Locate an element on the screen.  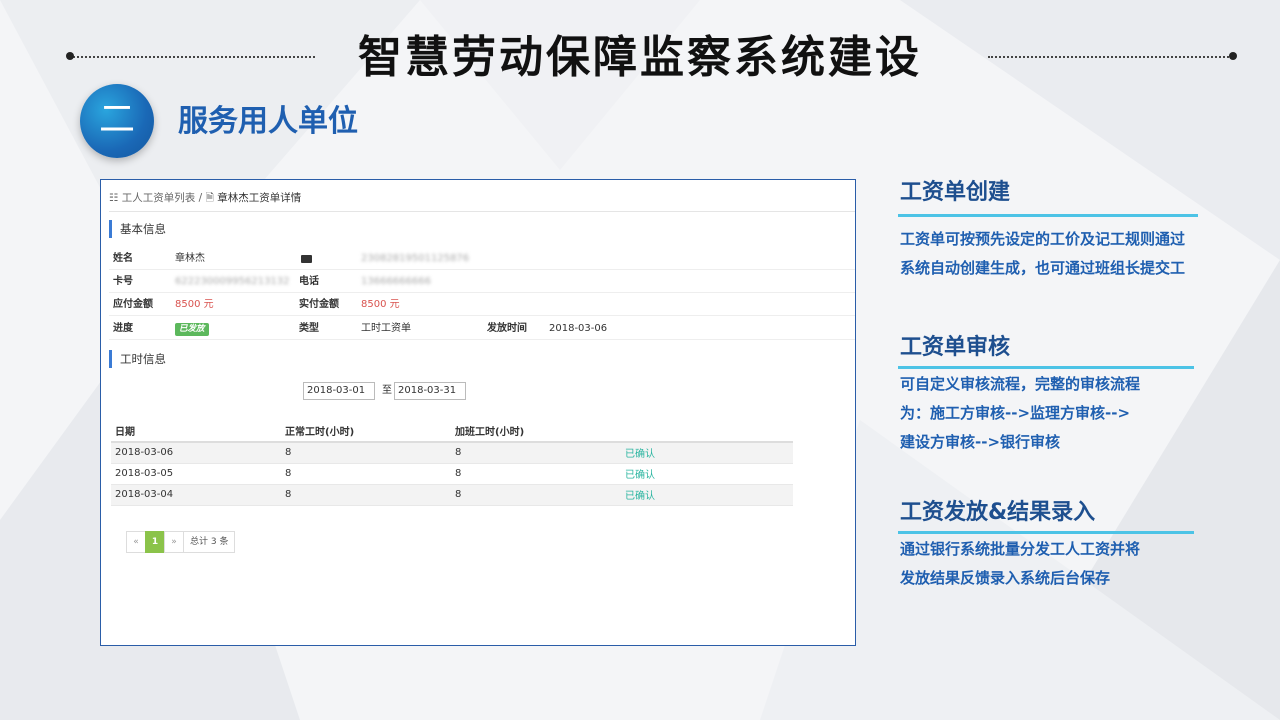
table-row: 2018-03-06 8 8 已确认 is located at coordinates (452, 453).